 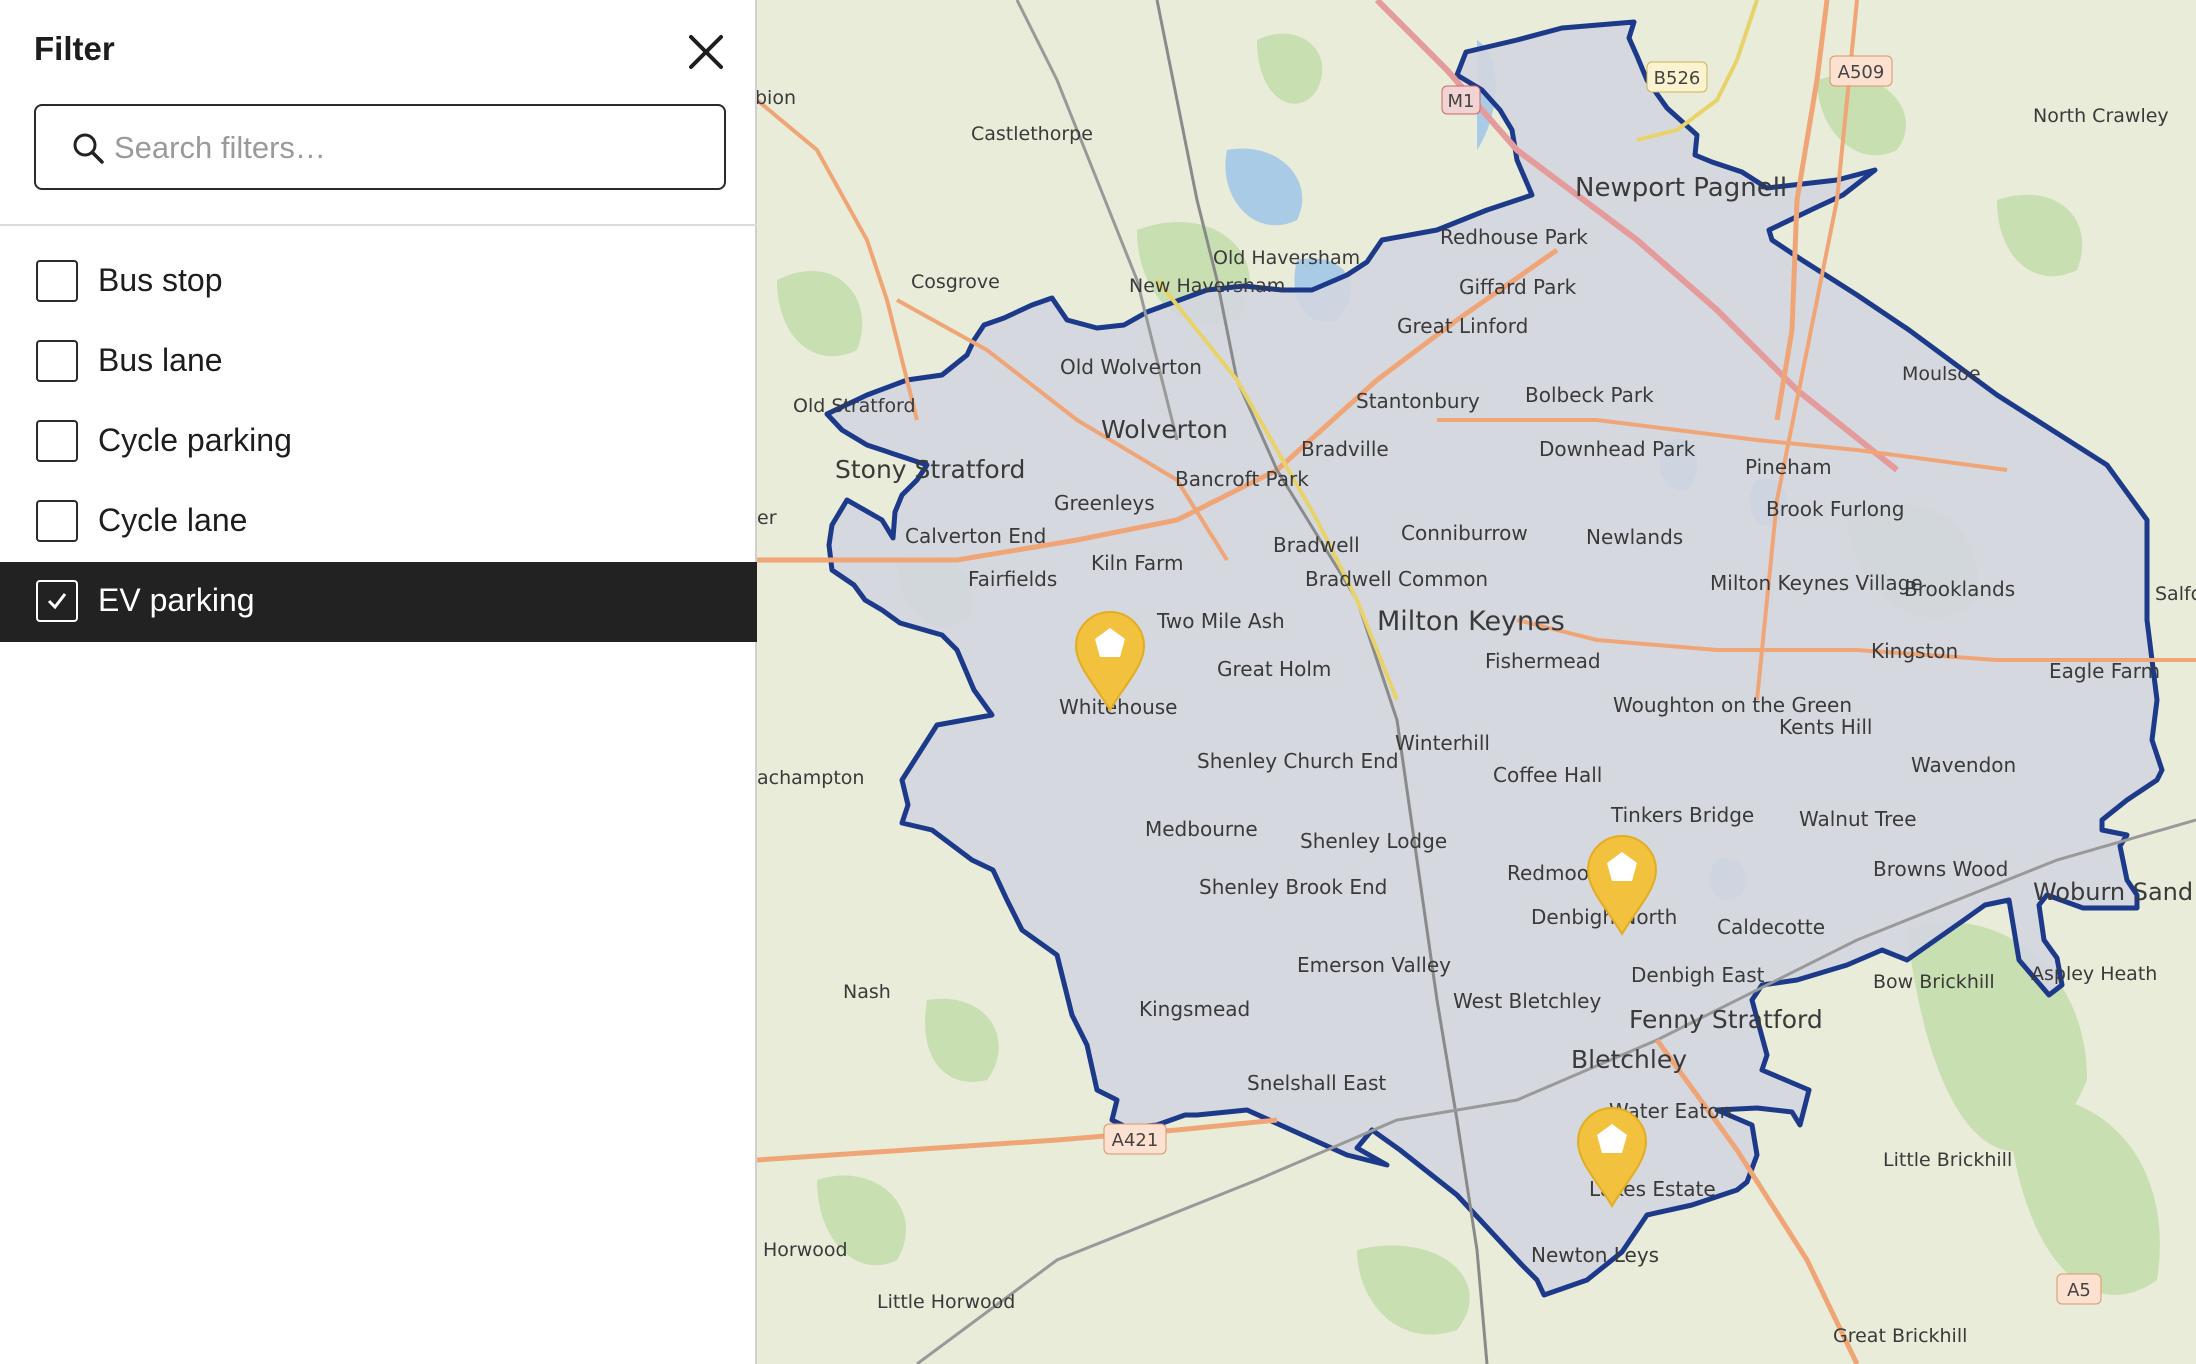 I want to click on place-label: Little Brickhill, so click(x=1947, y=1160).